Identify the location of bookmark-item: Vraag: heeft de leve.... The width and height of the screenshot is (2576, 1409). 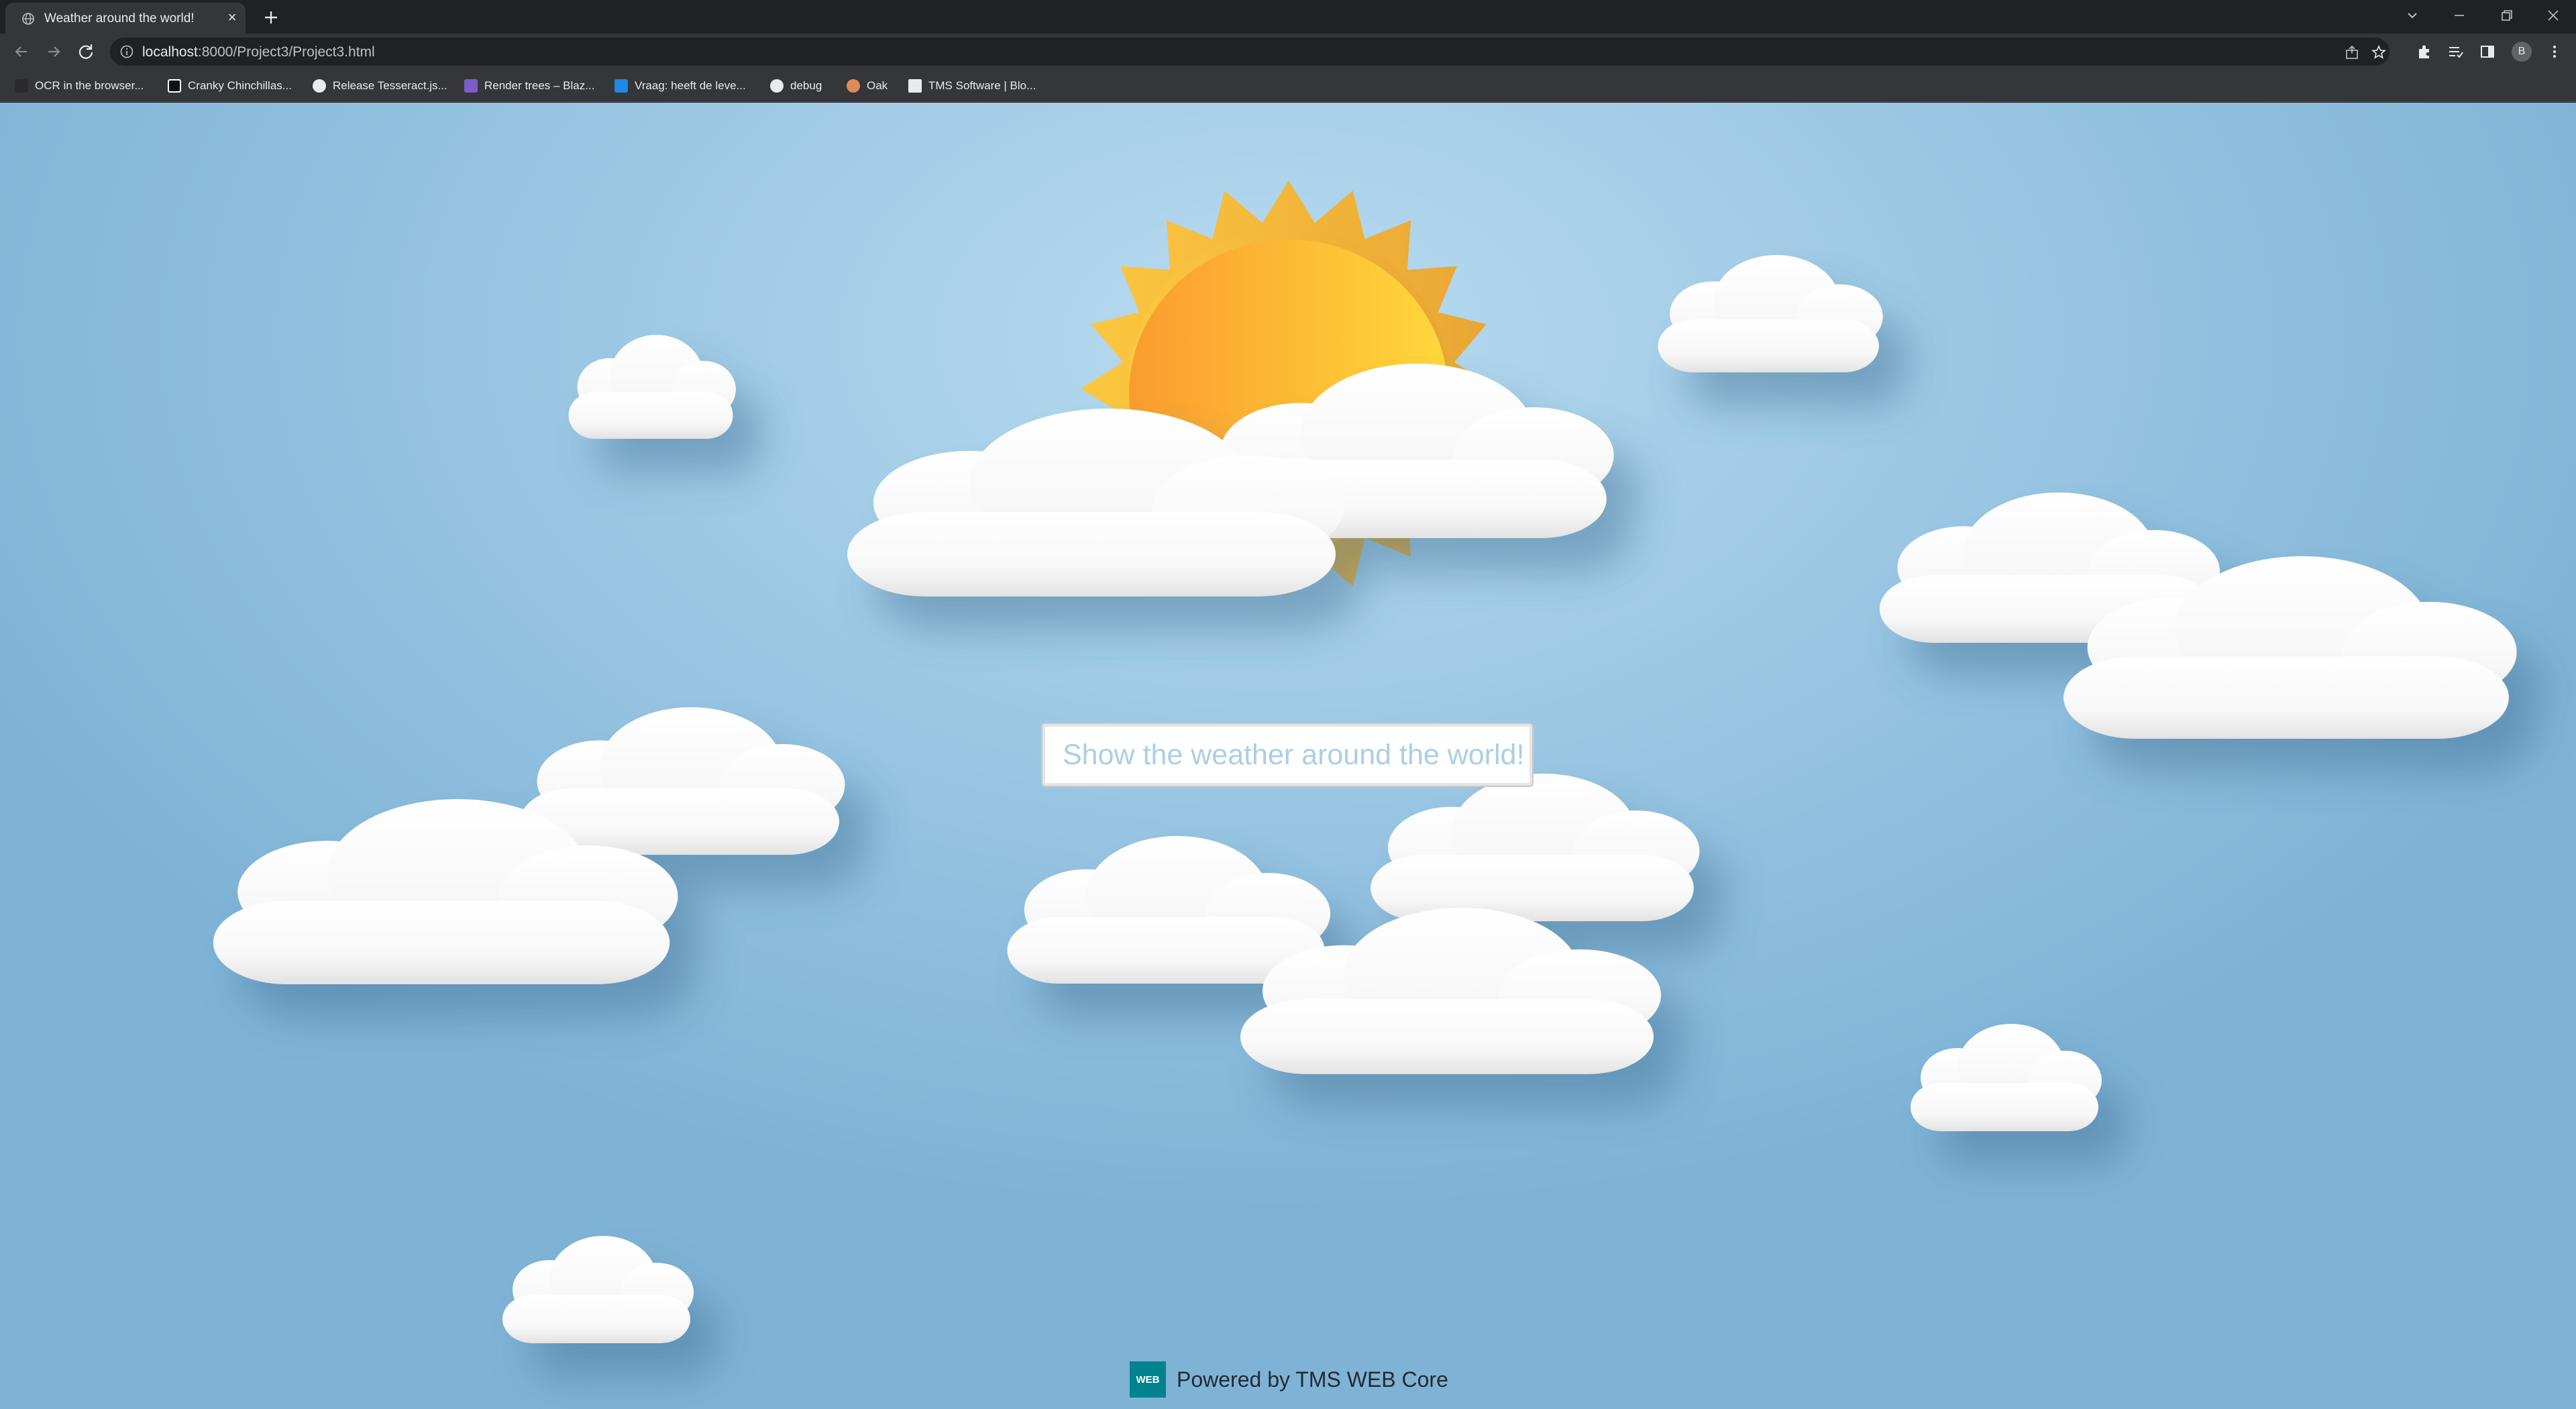
(680, 86).